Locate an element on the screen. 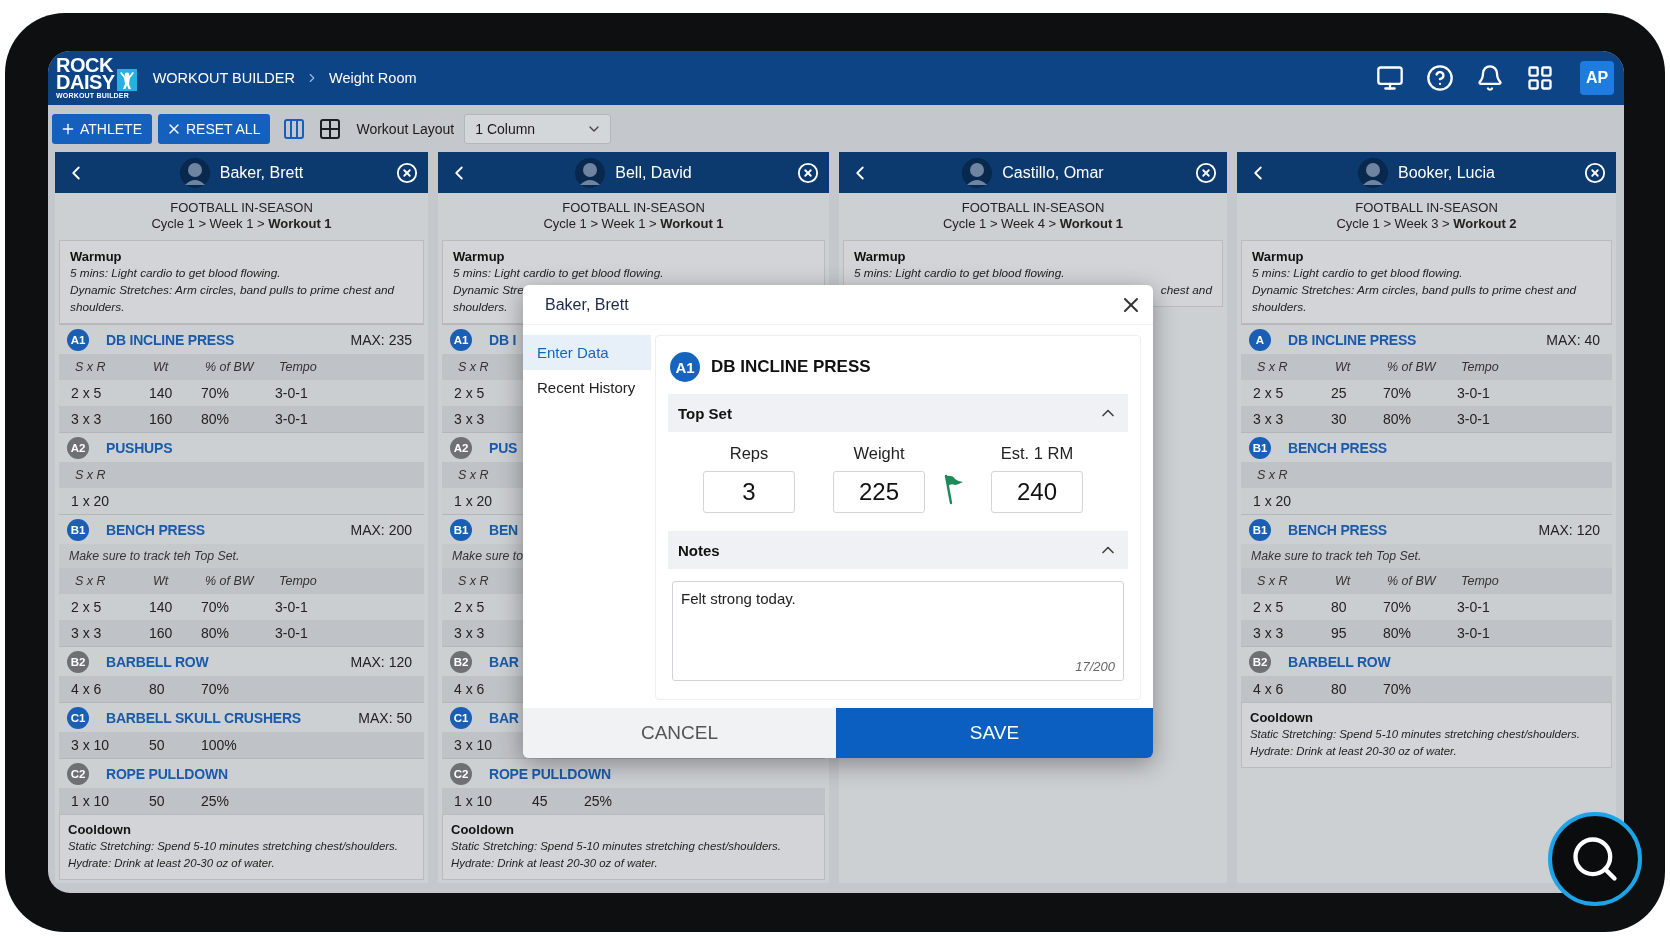 The height and width of the screenshot is (942, 1670). apps-grid-icon is located at coordinates (1540, 78).